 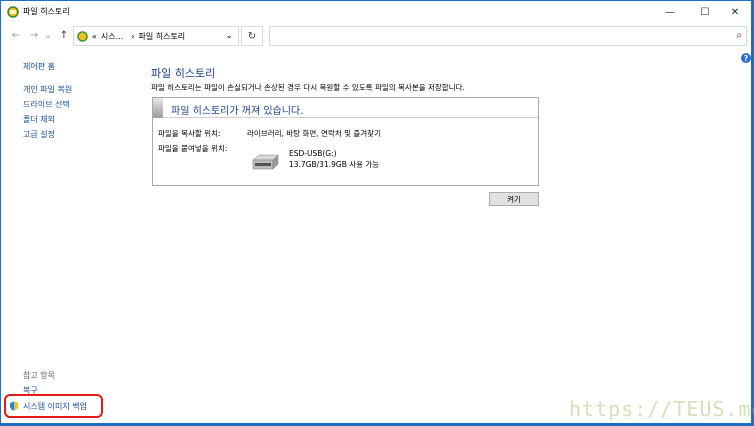 I want to click on minimize-button: —, so click(x=670, y=12).